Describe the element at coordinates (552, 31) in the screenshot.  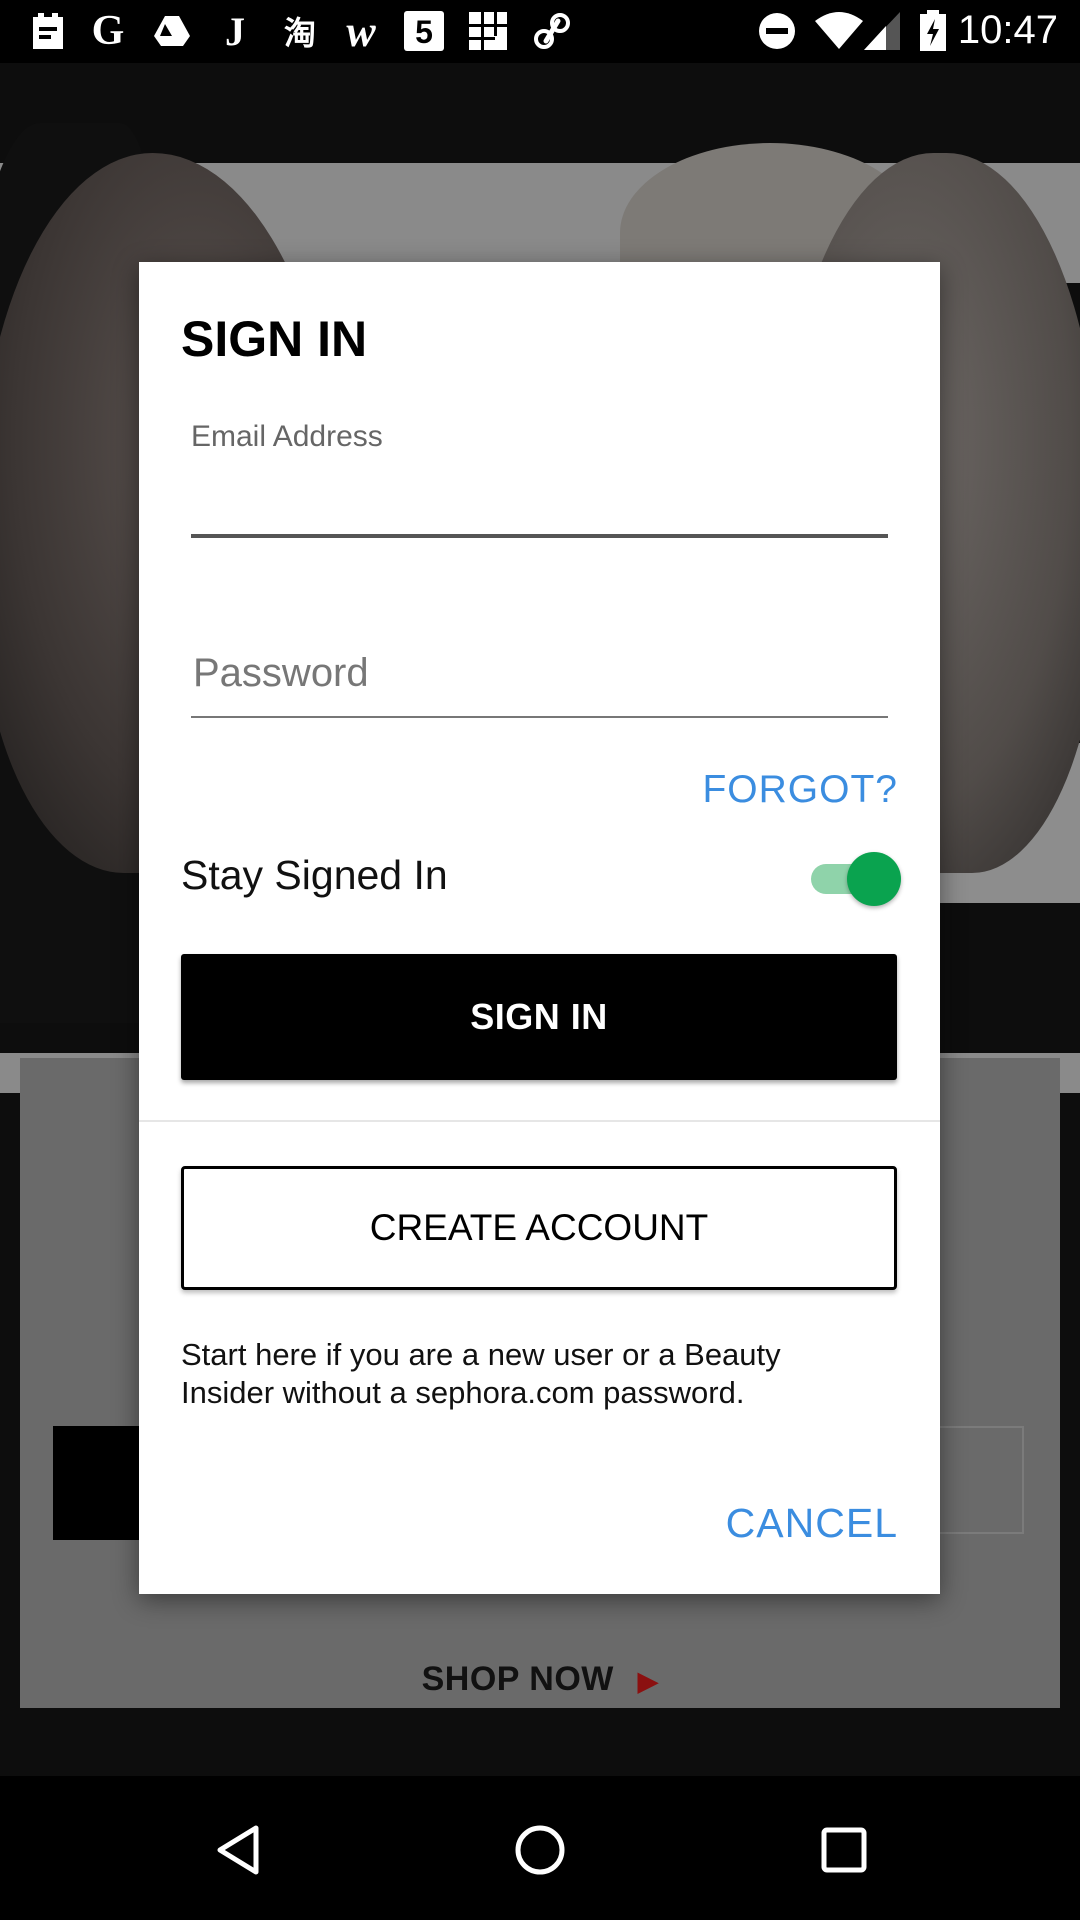
I see `link-icon` at that location.